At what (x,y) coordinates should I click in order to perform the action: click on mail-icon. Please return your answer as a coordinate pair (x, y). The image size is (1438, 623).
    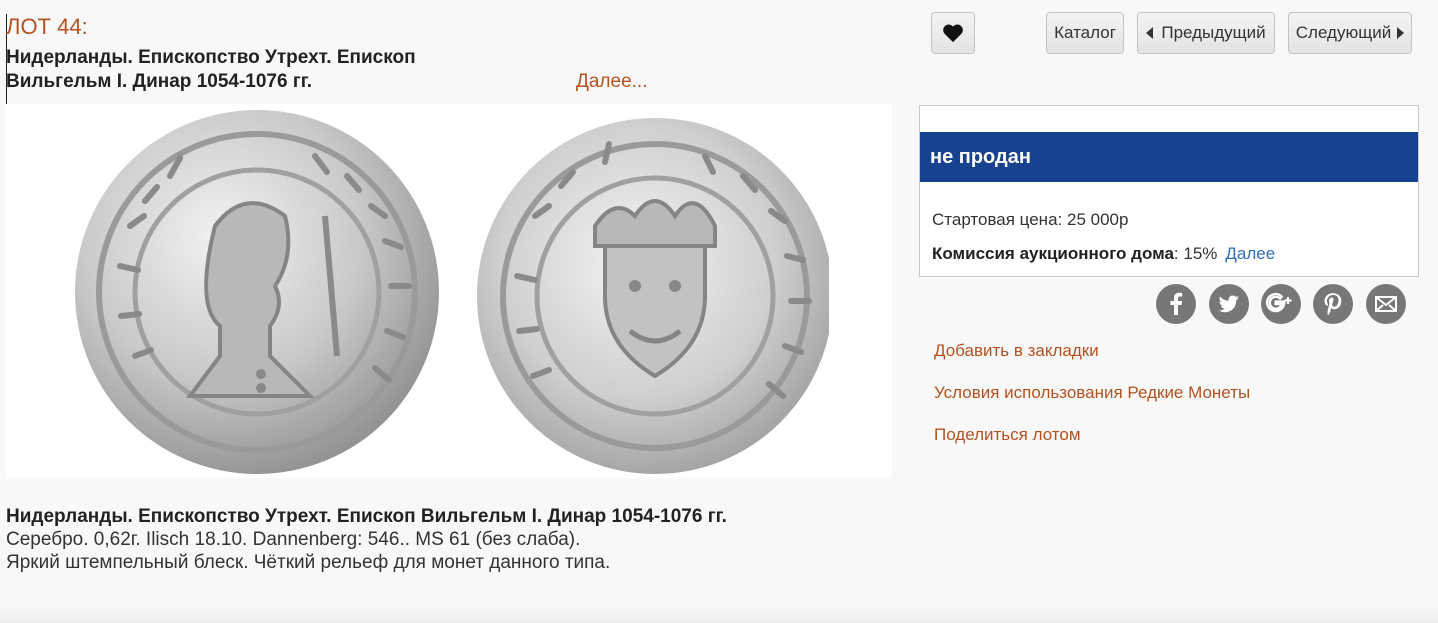
    Looking at the image, I should click on (1386, 304).